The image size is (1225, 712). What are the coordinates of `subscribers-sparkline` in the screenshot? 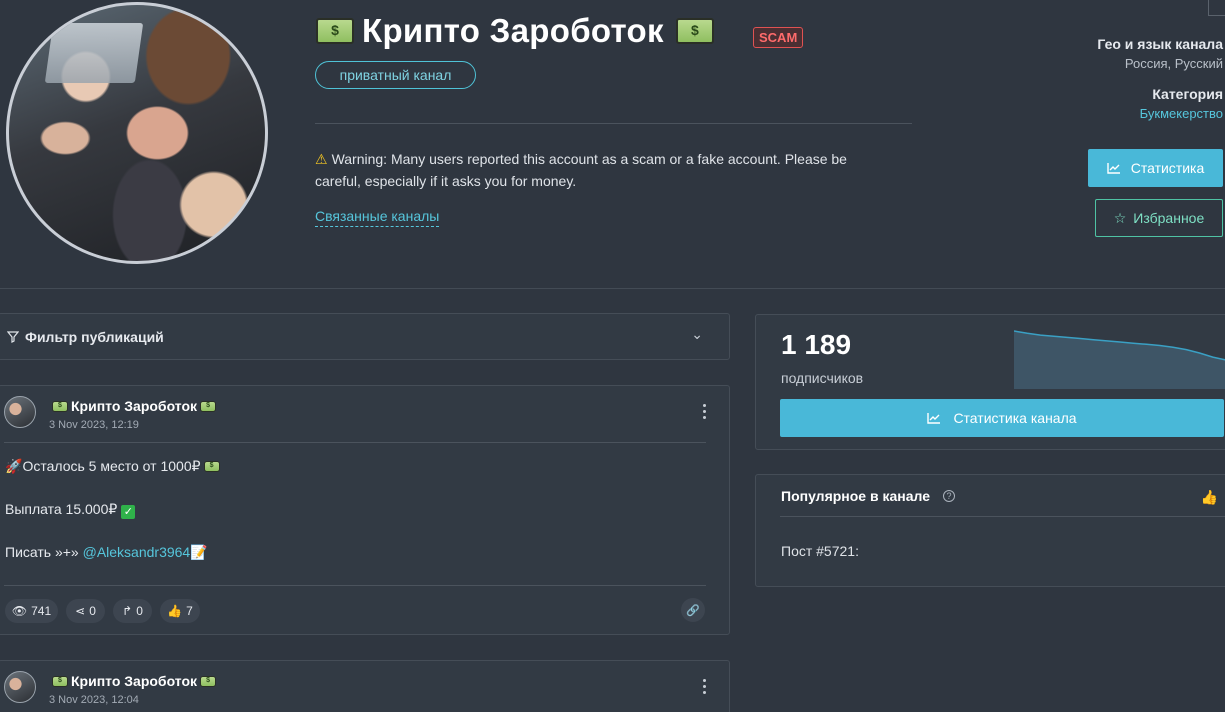 It's located at (1119, 359).